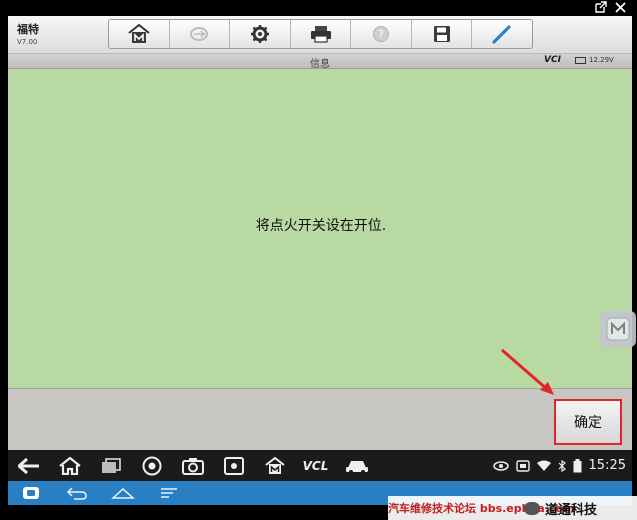 The height and width of the screenshot is (520, 637). Describe the element at coordinates (123, 493) in the screenshot. I see `nav-home-icon` at that location.